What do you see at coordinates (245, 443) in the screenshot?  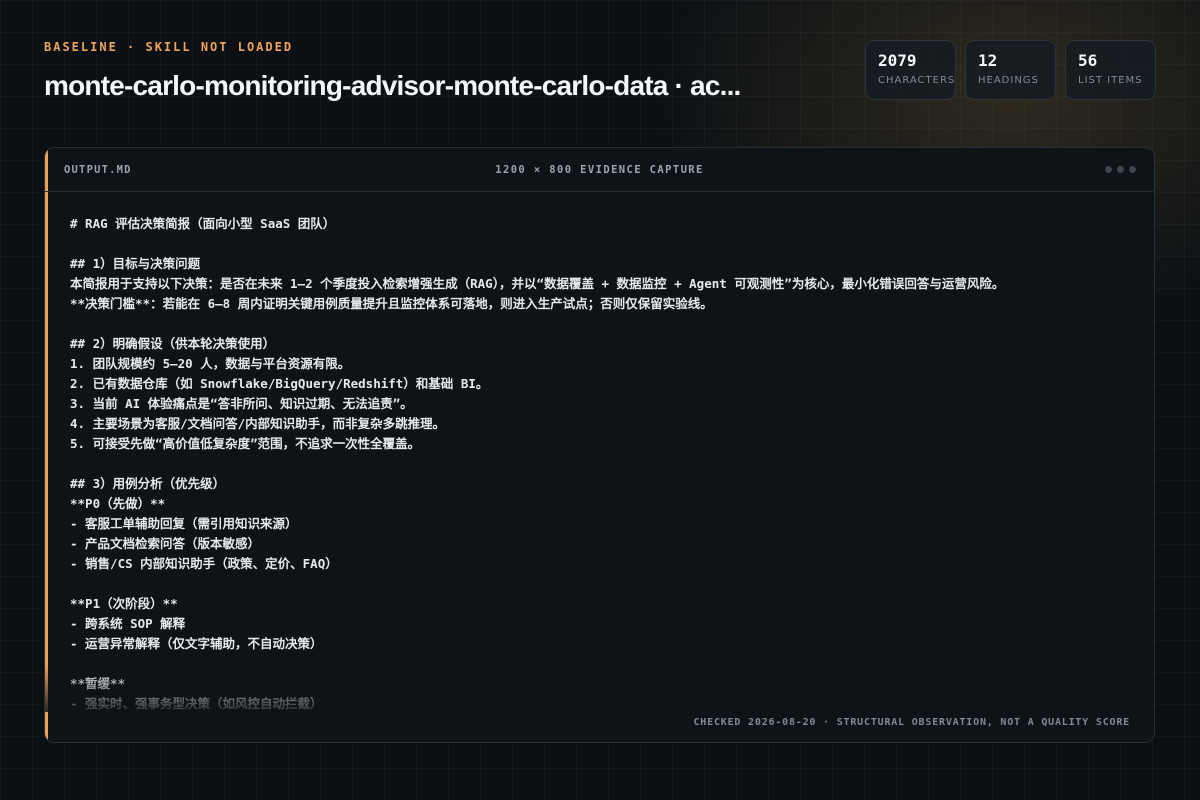 I see `doc-line: 5. 可接受先做“高价值低复杂度”范围，不追求一次性全覆盖。` at bounding box center [245, 443].